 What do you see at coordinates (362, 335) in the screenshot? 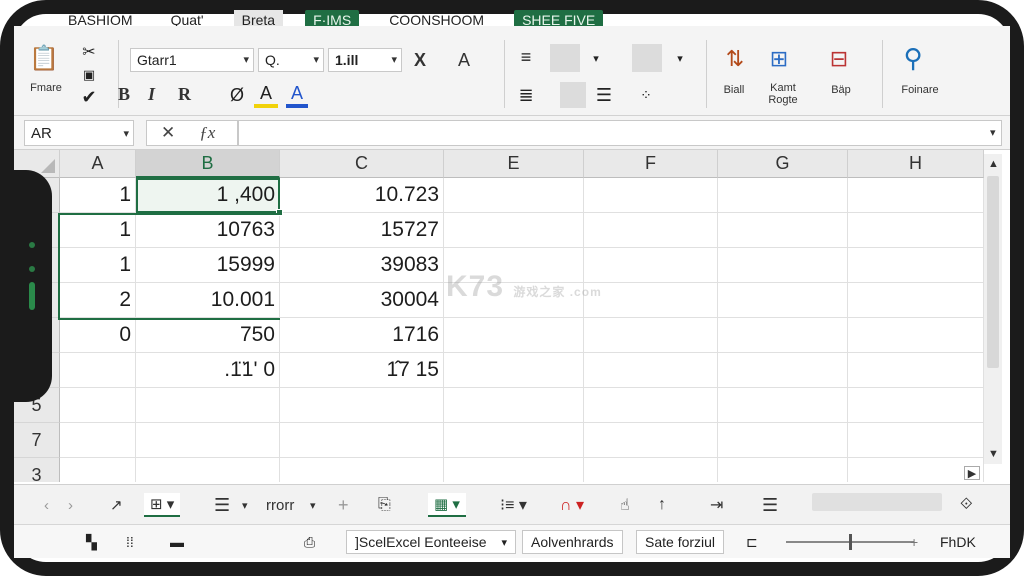
I see `cell: 1716` at bounding box center [362, 335].